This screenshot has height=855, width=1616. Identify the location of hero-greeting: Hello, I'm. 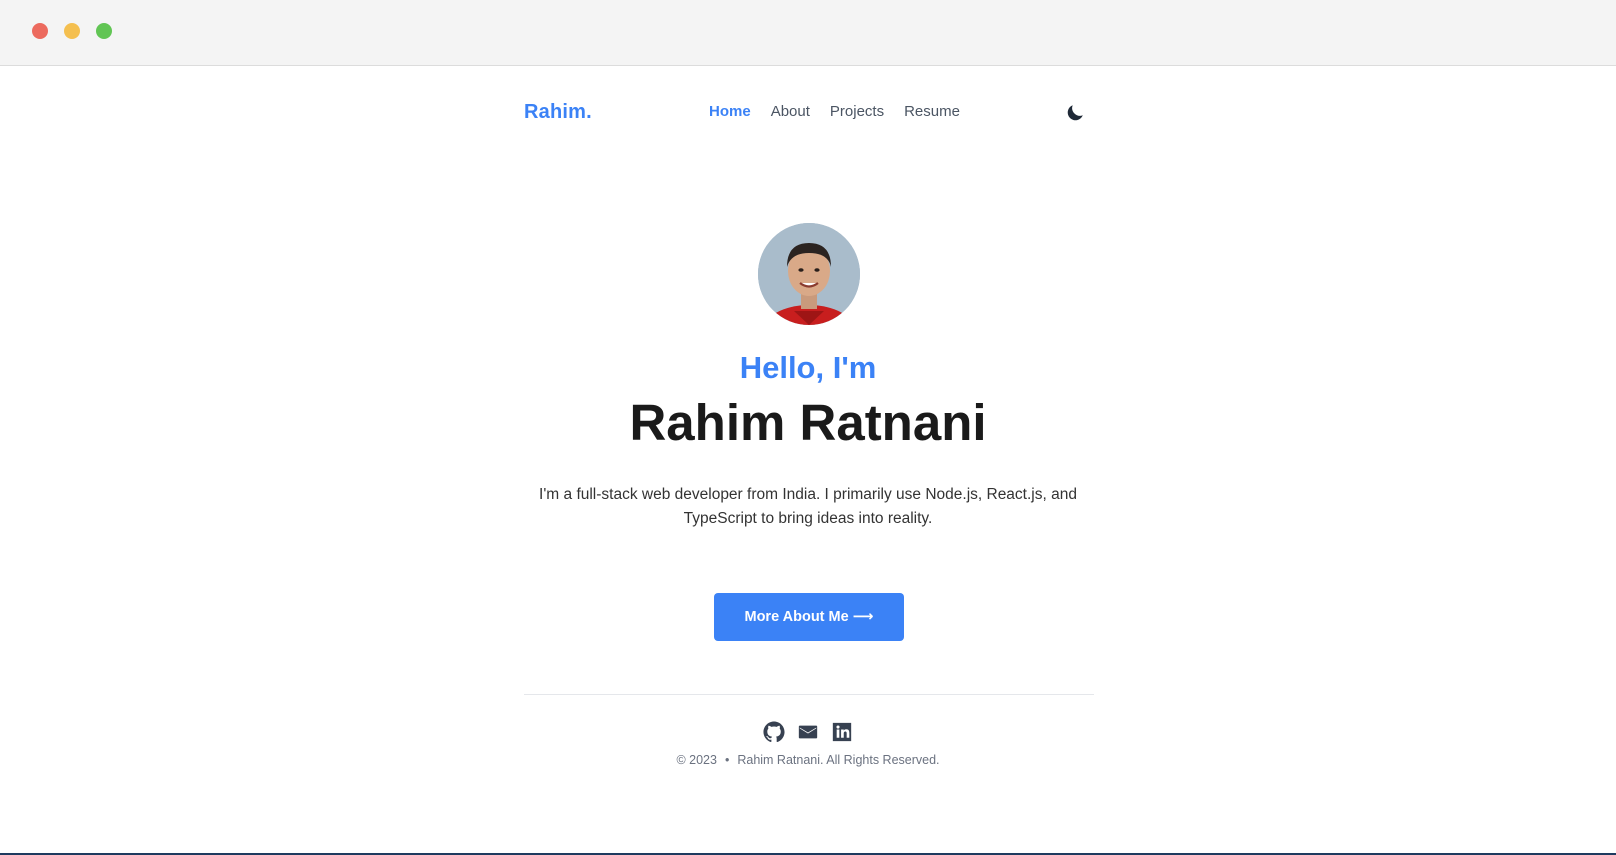
(808, 367).